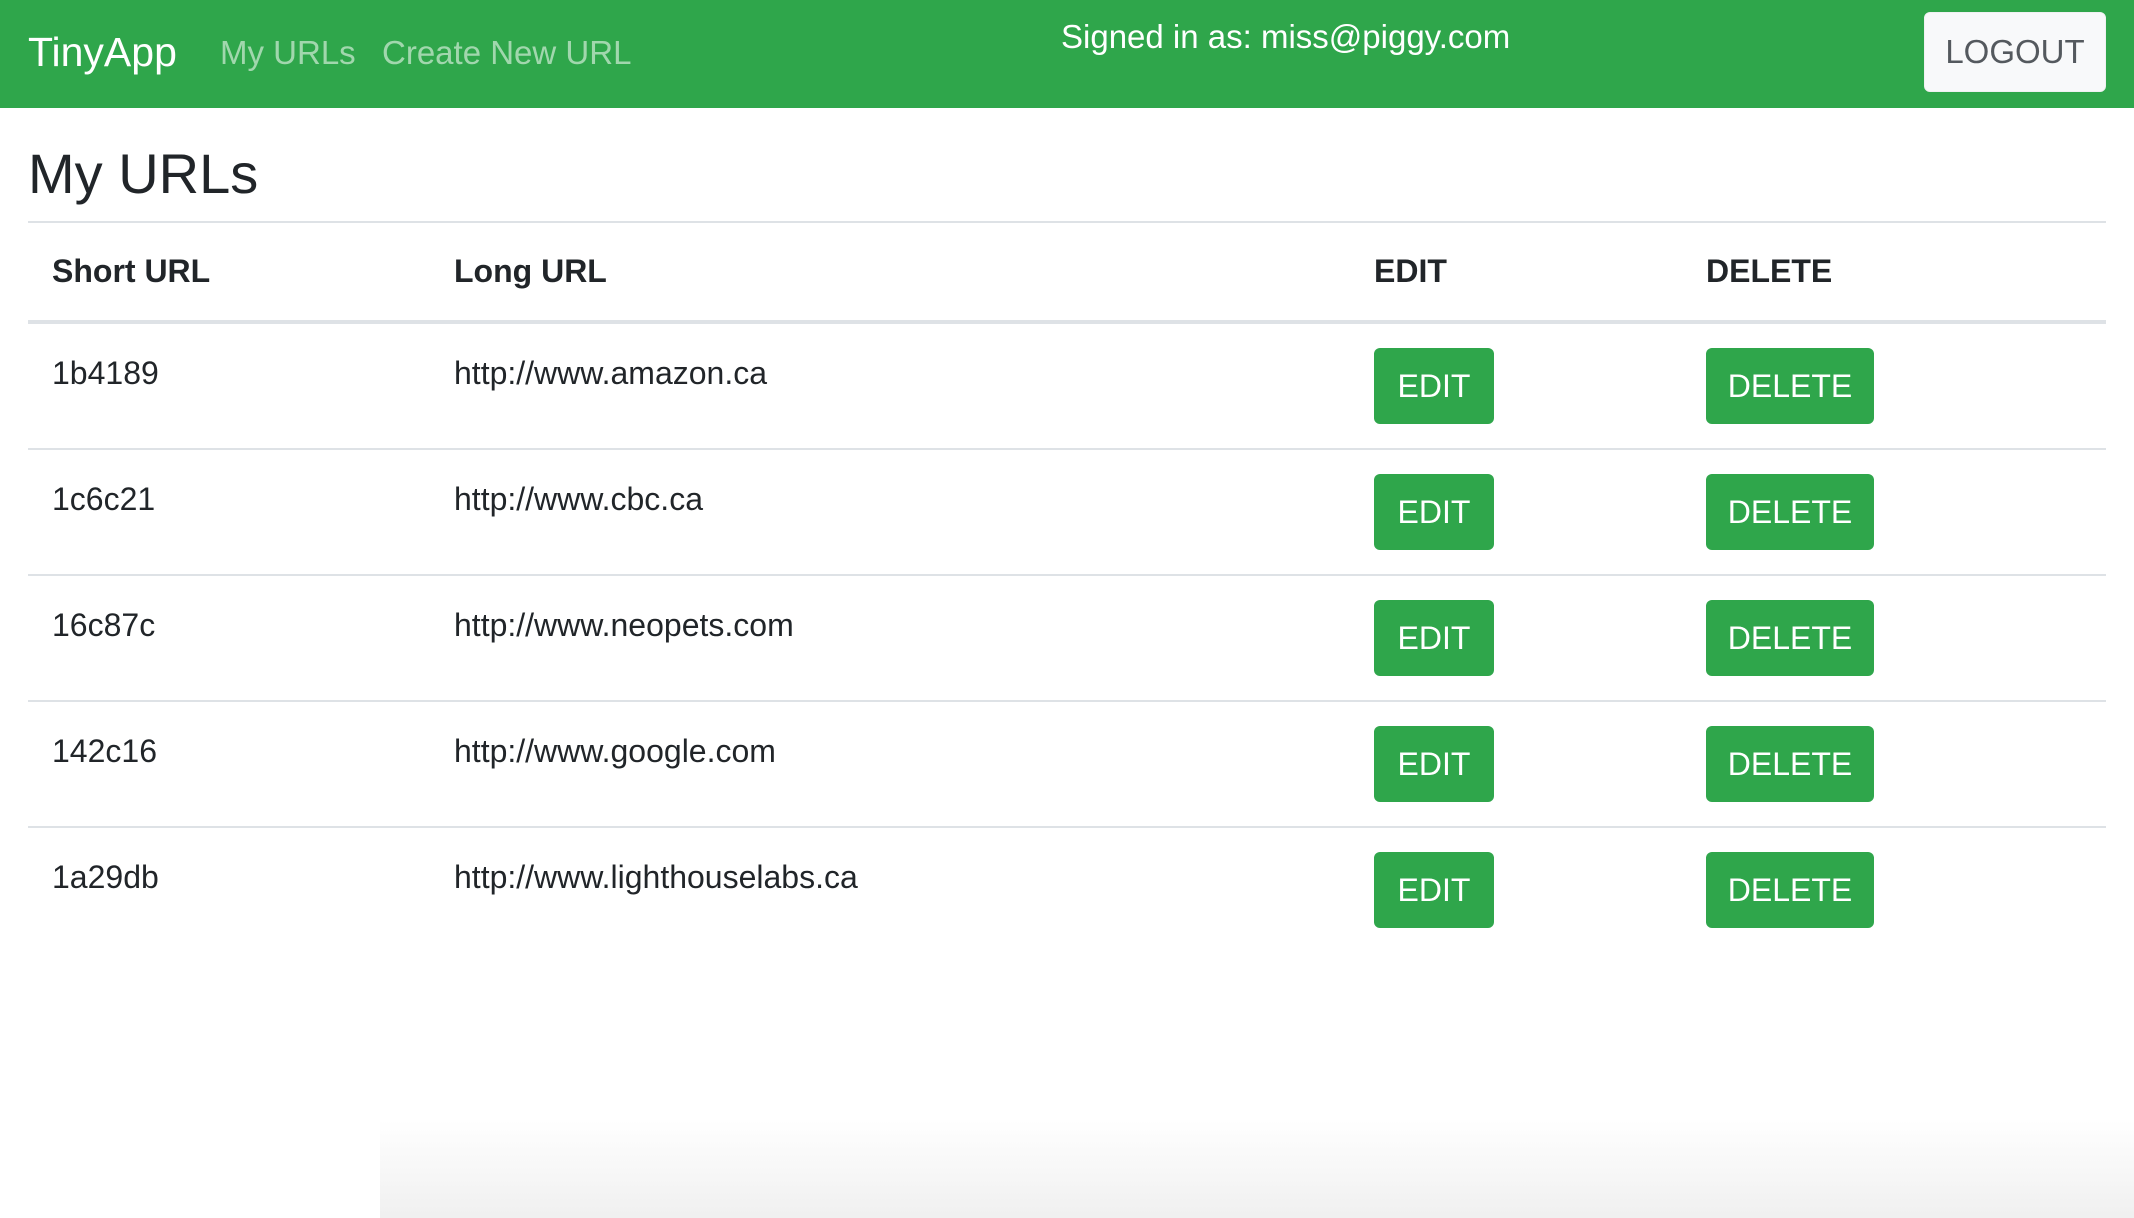 The image size is (2134, 1218). Describe the element at coordinates (656, 877) in the screenshot. I see `long-url-cell: http://www.lighthouselabs.ca` at that location.